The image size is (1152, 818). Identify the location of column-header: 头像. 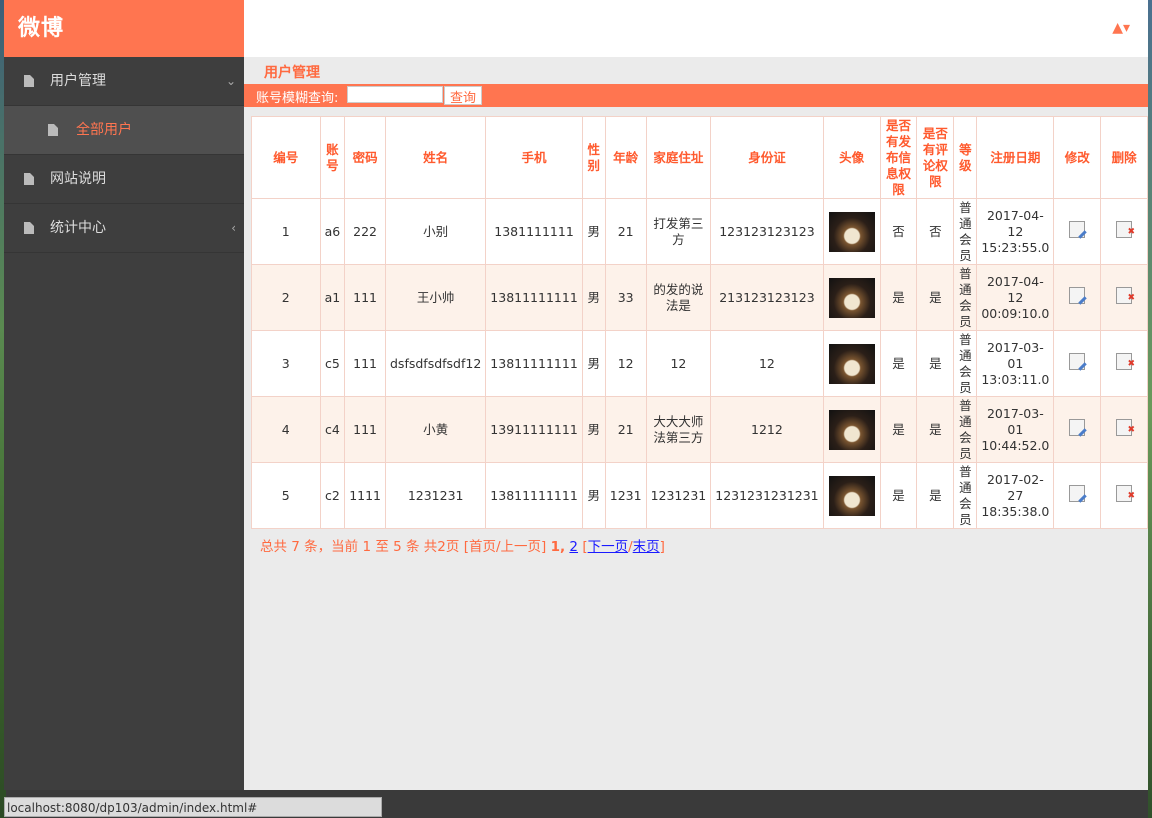
(851, 157).